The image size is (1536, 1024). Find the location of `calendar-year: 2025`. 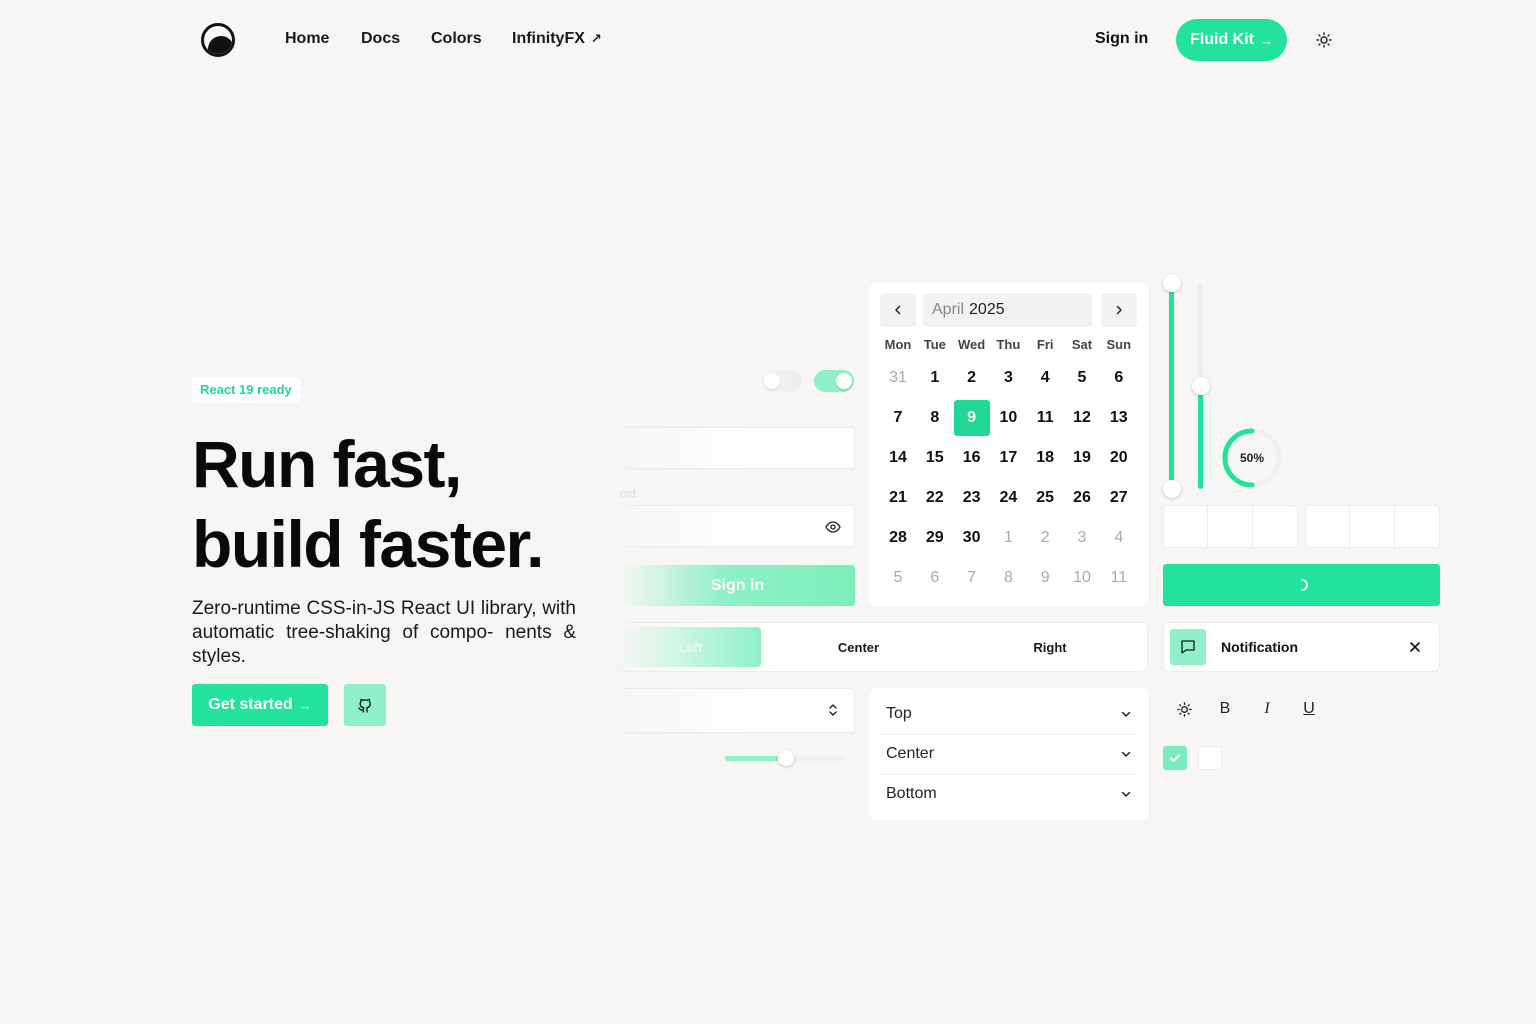

calendar-year: 2025 is located at coordinates (987, 309).